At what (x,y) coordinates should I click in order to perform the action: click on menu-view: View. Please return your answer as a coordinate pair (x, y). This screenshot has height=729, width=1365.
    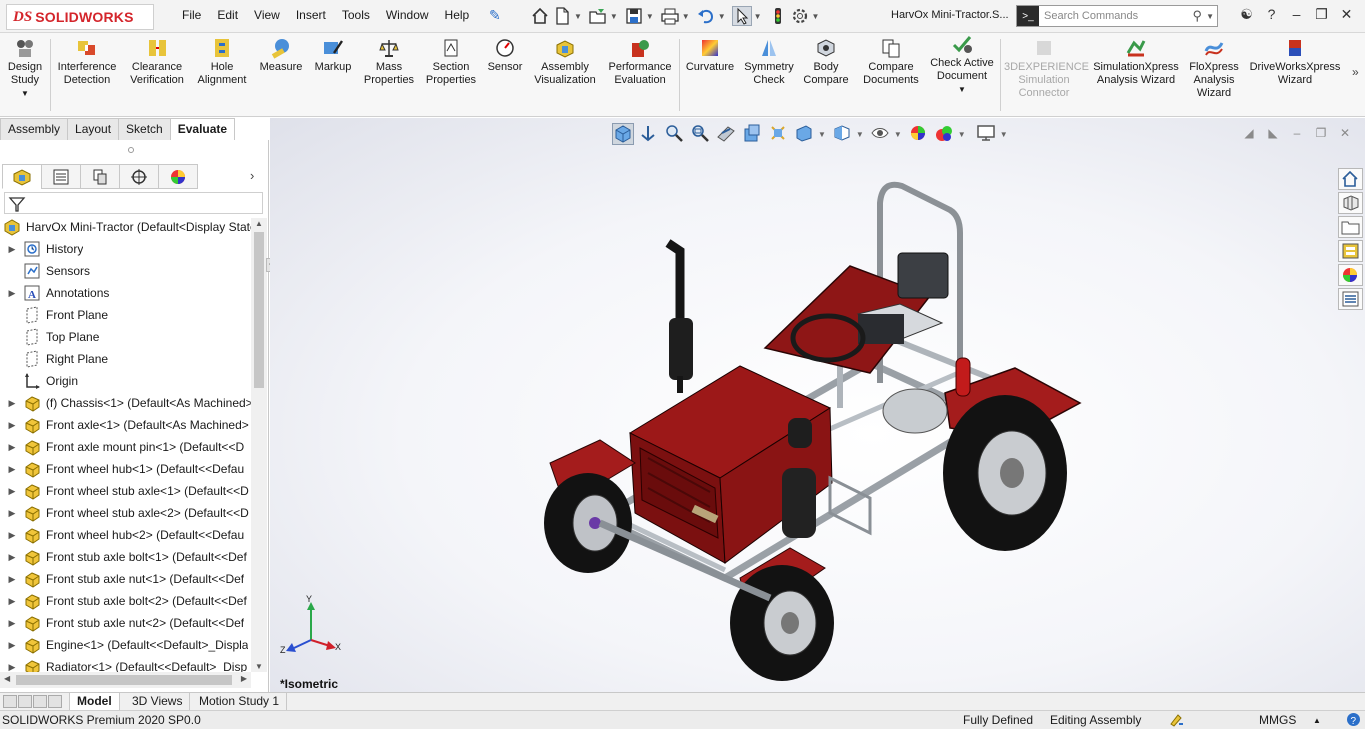
    Looking at the image, I should click on (267, 15).